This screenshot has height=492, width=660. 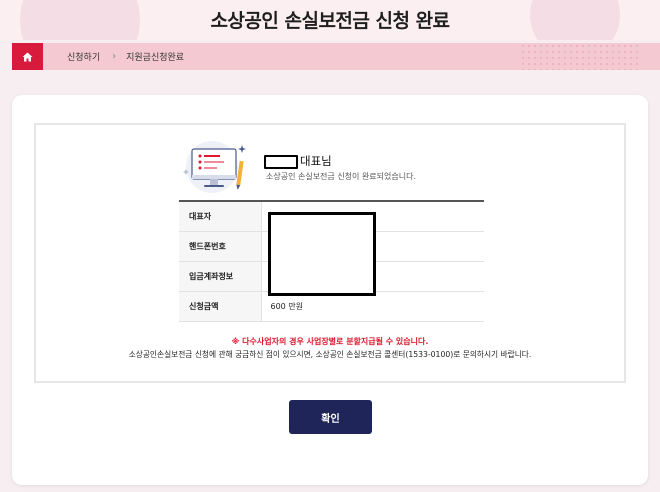 I want to click on chevron-right-icon: ›, so click(x=114, y=56).